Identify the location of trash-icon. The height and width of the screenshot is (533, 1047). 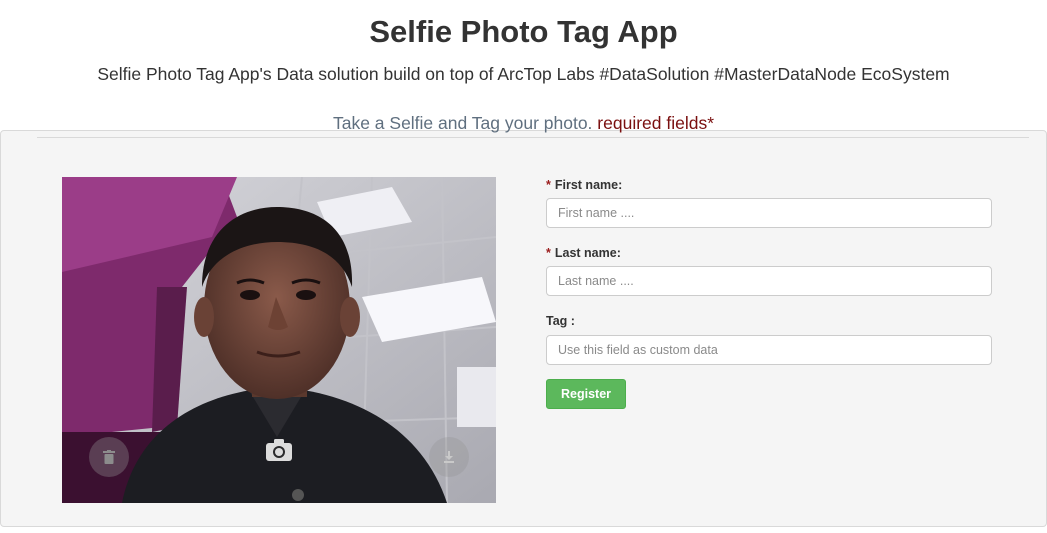
(109, 457).